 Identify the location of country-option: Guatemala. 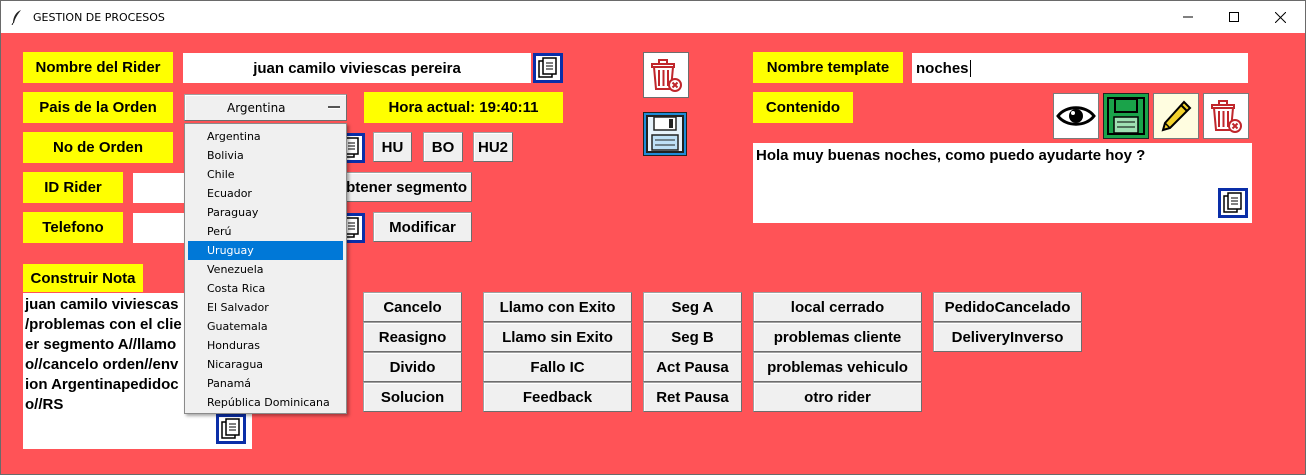
(265, 326).